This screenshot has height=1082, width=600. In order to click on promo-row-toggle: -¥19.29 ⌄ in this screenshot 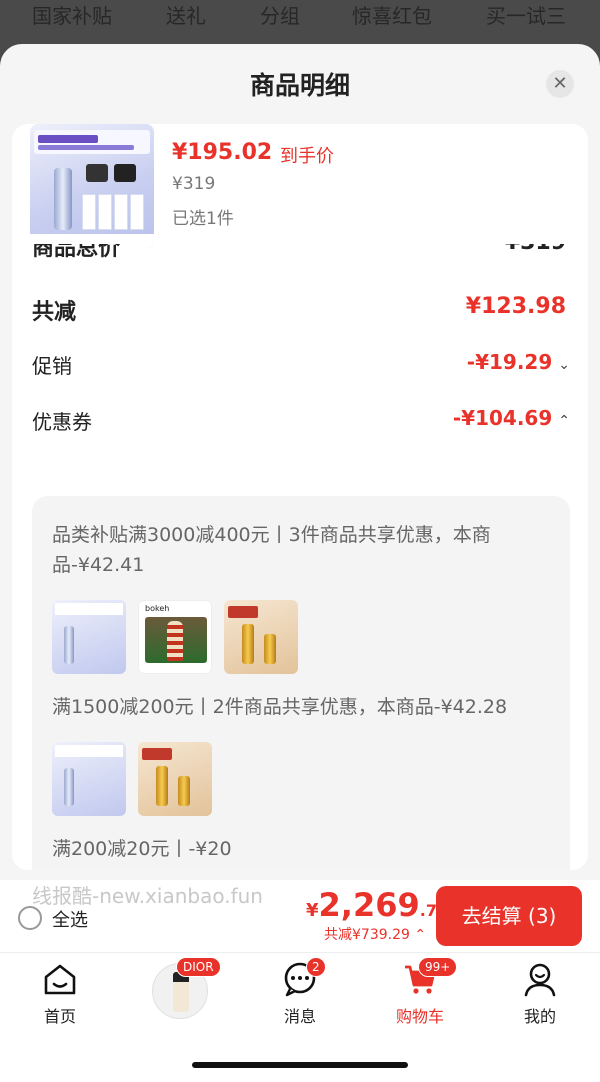, I will do `click(518, 362)`.